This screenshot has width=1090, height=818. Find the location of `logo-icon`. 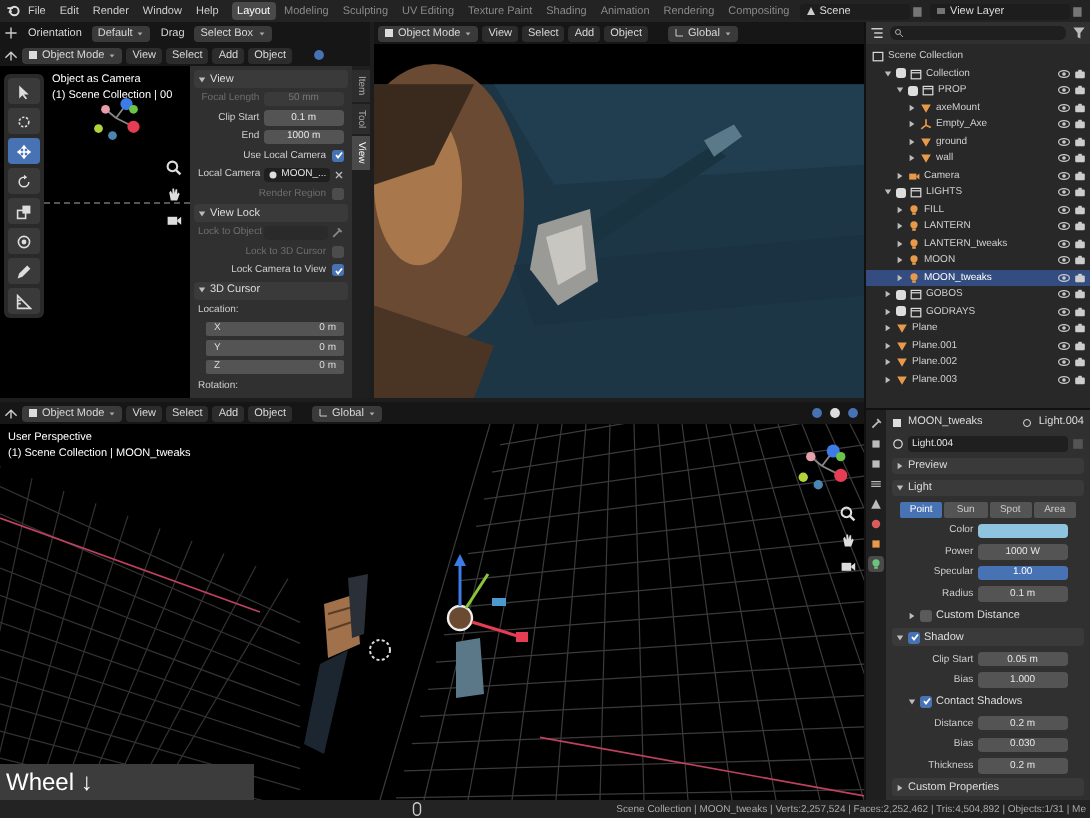

logo-icon is located at coordinates (13, 11).